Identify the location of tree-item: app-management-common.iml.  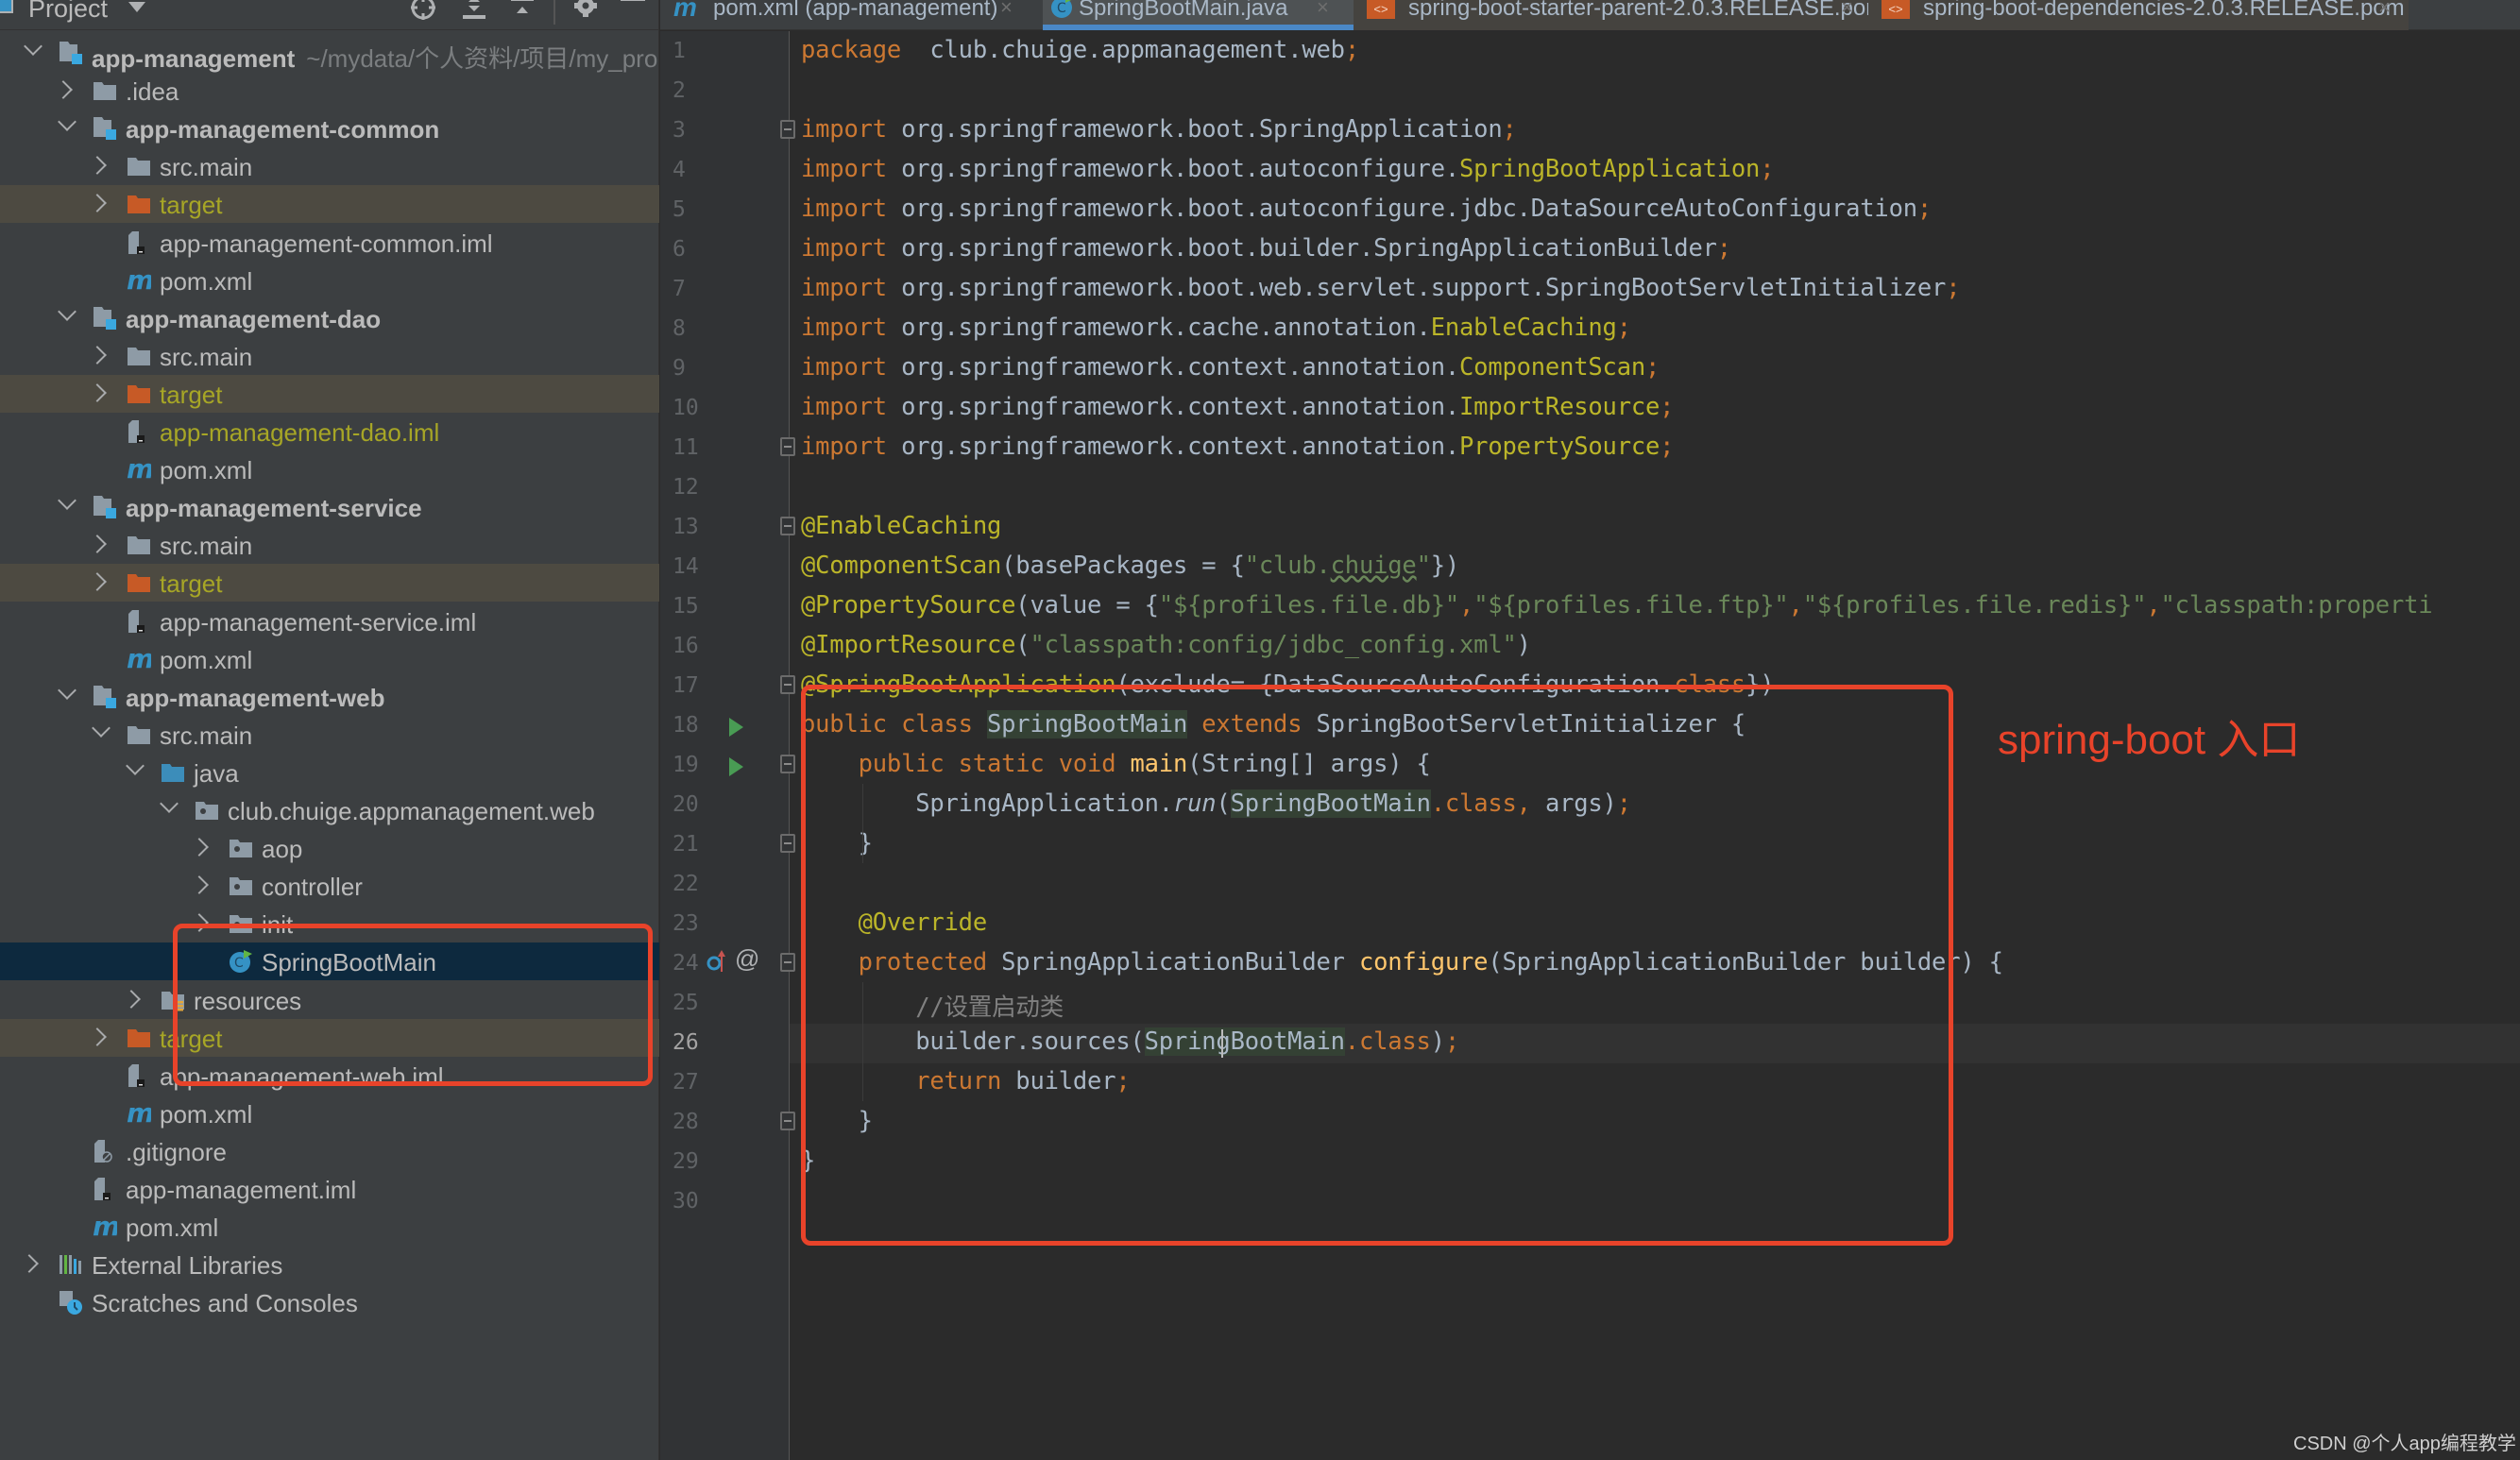
(329, 243).